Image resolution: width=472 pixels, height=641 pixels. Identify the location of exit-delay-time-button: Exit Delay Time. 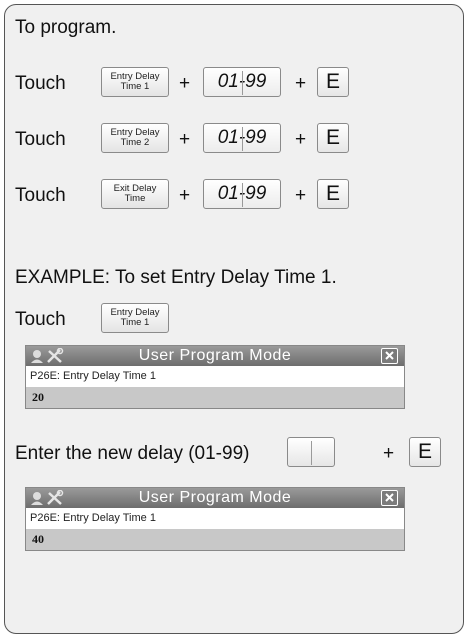
(135, 194).